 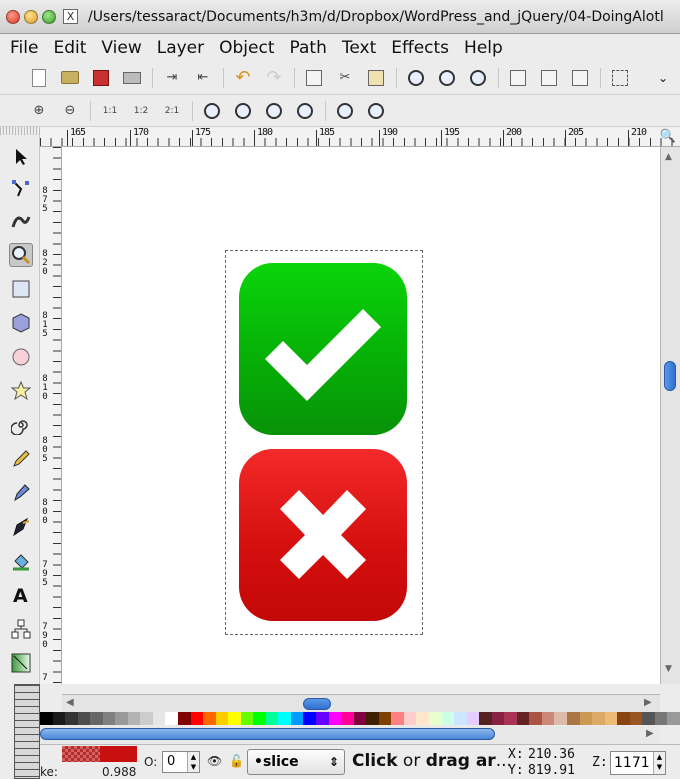 I want to click on lock-icon: 🔓, so click(x=236, y=761).